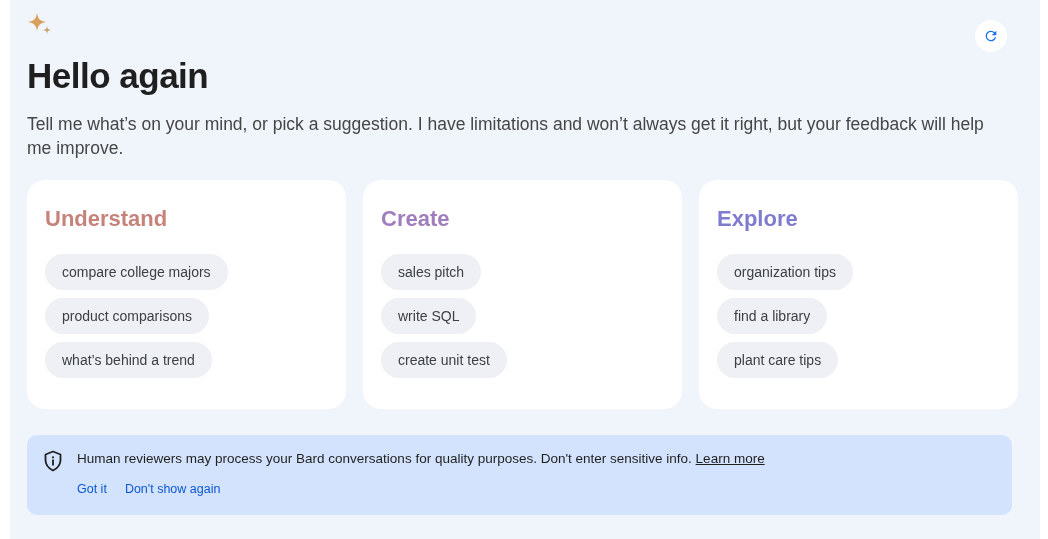  I want to click on notice-action-button: Don't show again, so click(172, 489).